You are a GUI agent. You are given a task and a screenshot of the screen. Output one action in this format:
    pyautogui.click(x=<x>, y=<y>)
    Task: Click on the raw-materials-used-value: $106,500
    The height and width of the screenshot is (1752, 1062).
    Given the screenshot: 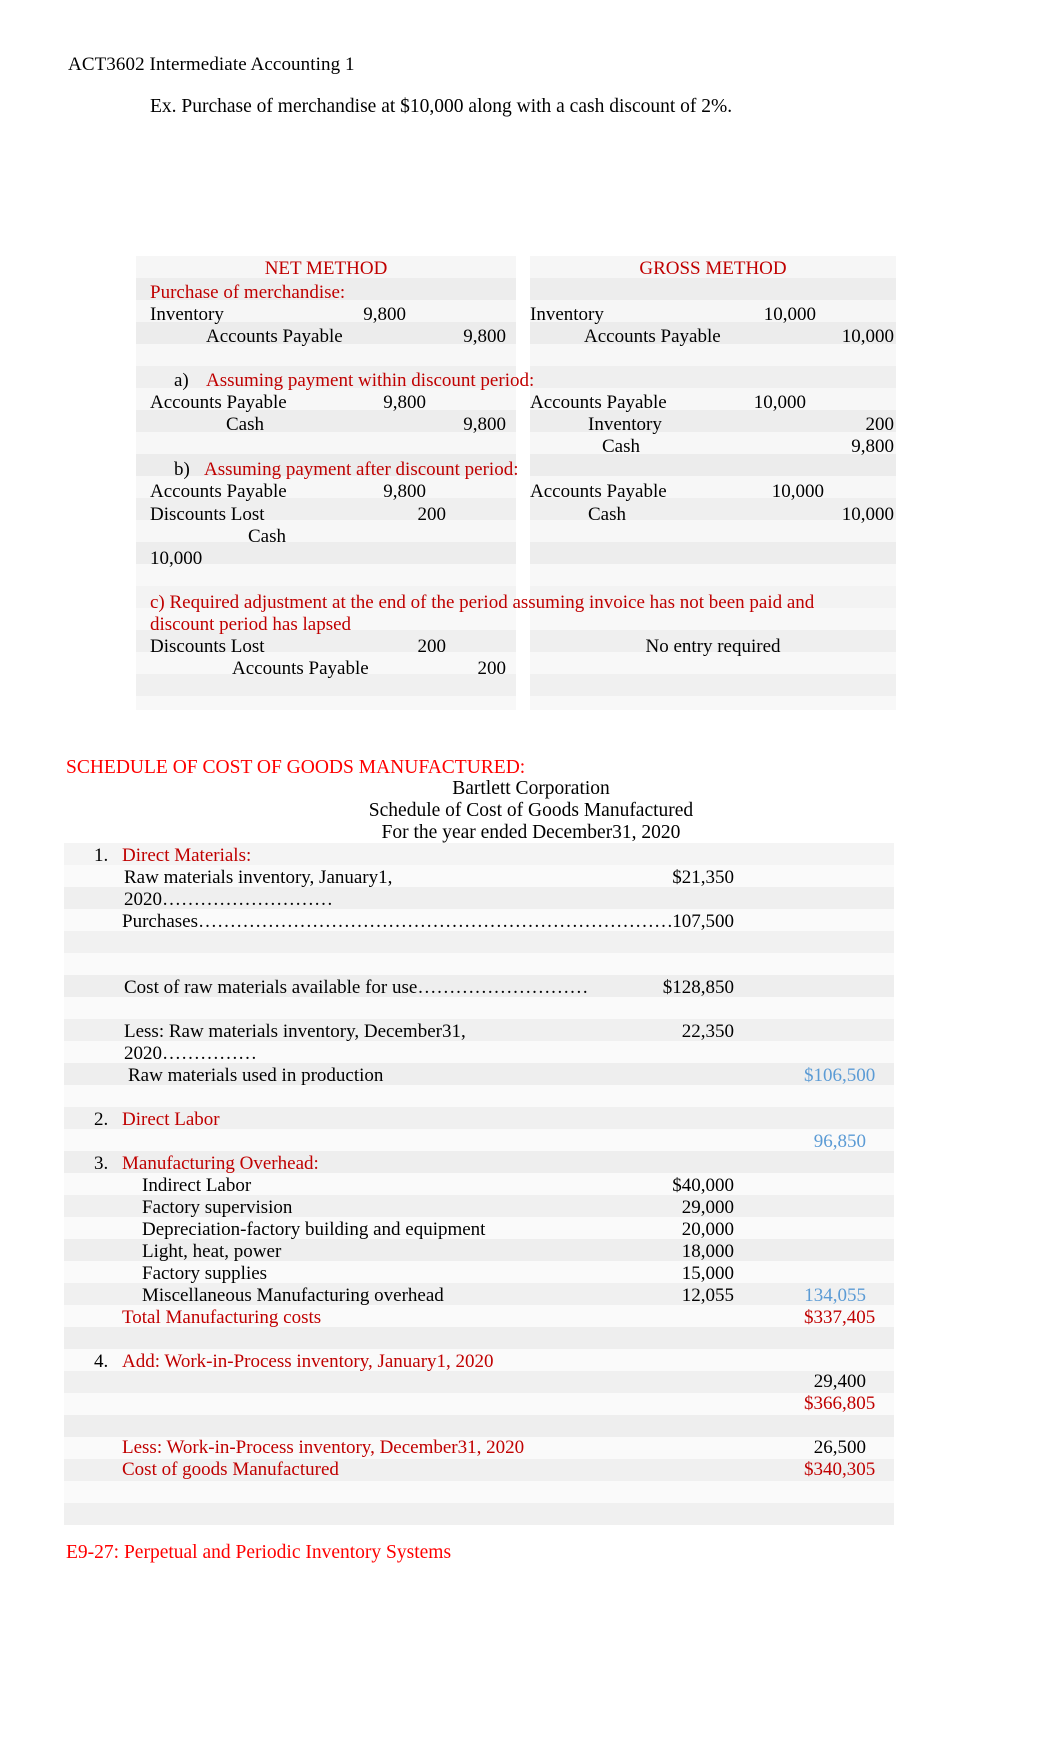 What is the action you would take?
    pyautogui.click(x=840, y=1075)
    